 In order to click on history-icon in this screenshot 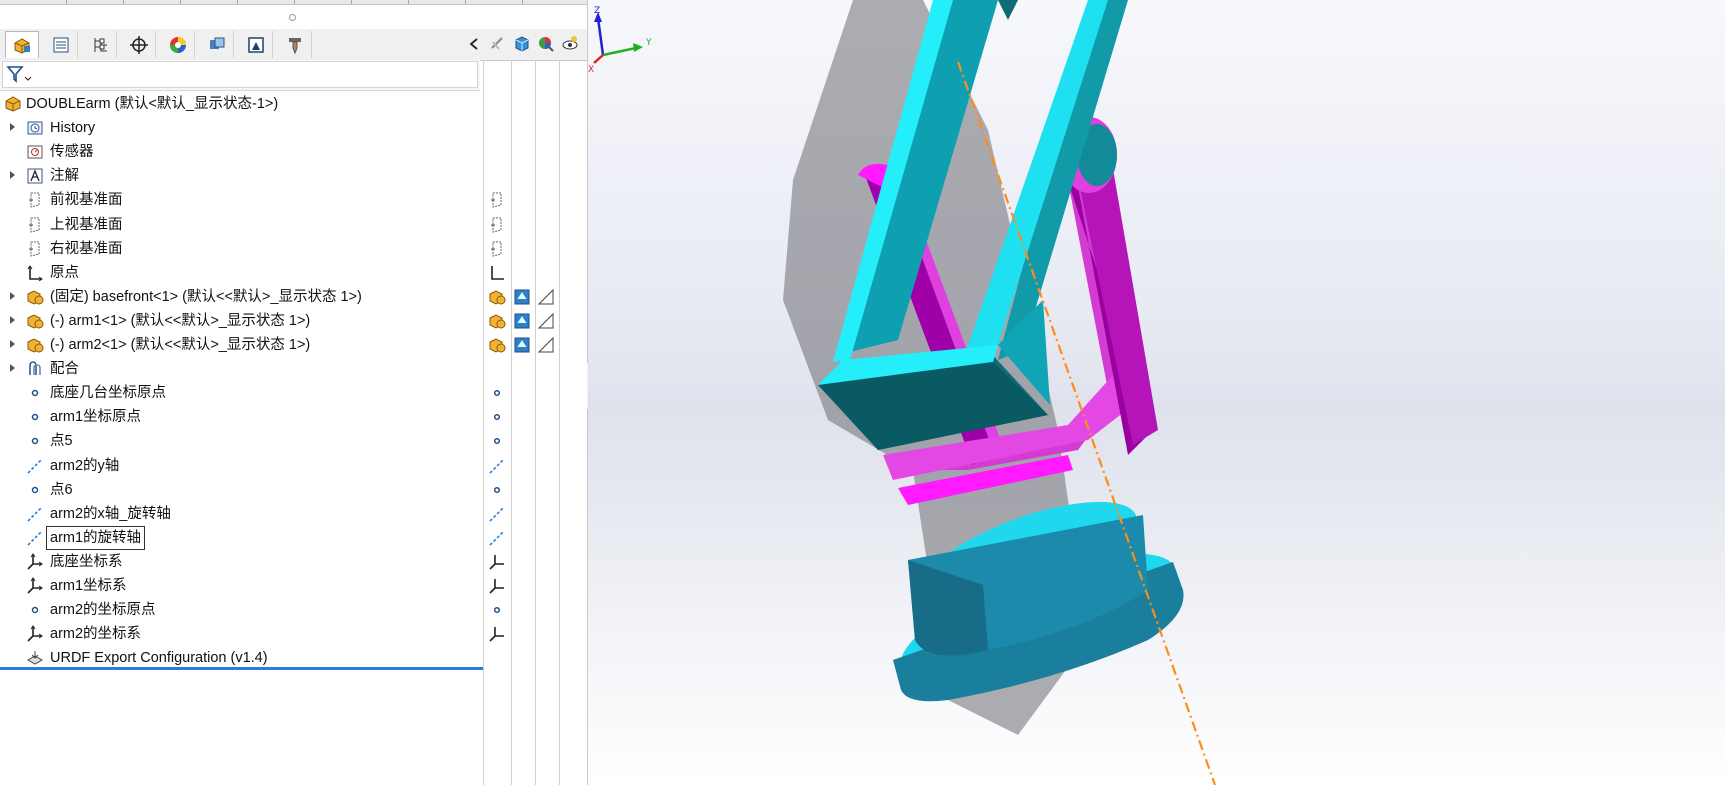, I will do `click(35, 128)`.